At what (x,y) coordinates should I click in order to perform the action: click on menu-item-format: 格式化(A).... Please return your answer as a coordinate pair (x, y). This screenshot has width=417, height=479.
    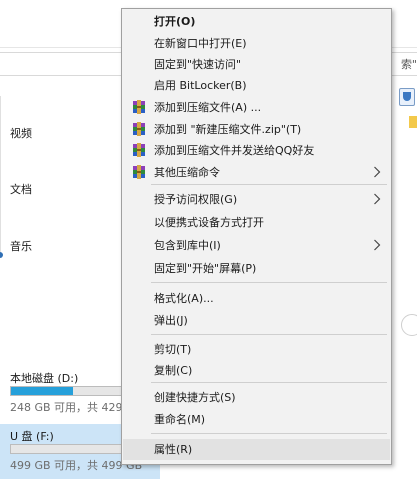
    Looking at the image, I should click on (256, 298).